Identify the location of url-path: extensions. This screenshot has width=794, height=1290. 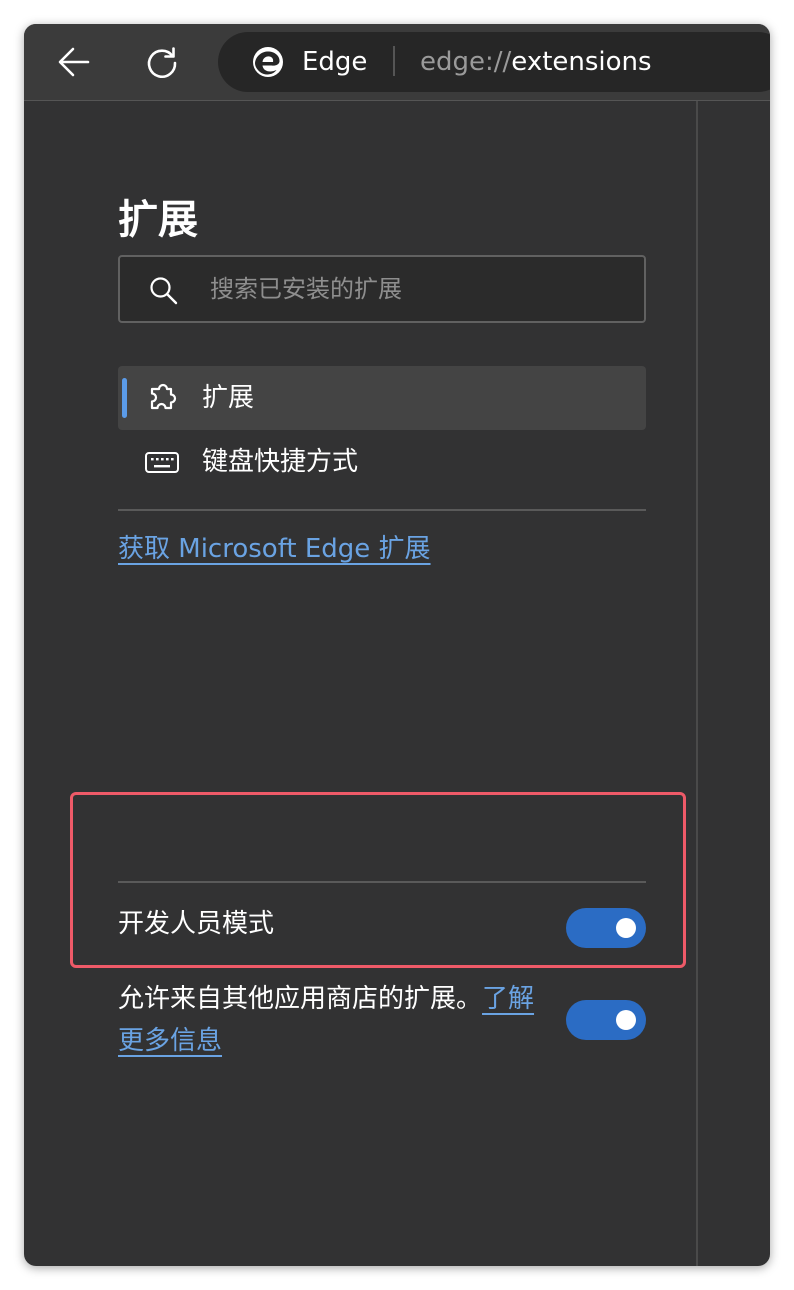
(581, 62).